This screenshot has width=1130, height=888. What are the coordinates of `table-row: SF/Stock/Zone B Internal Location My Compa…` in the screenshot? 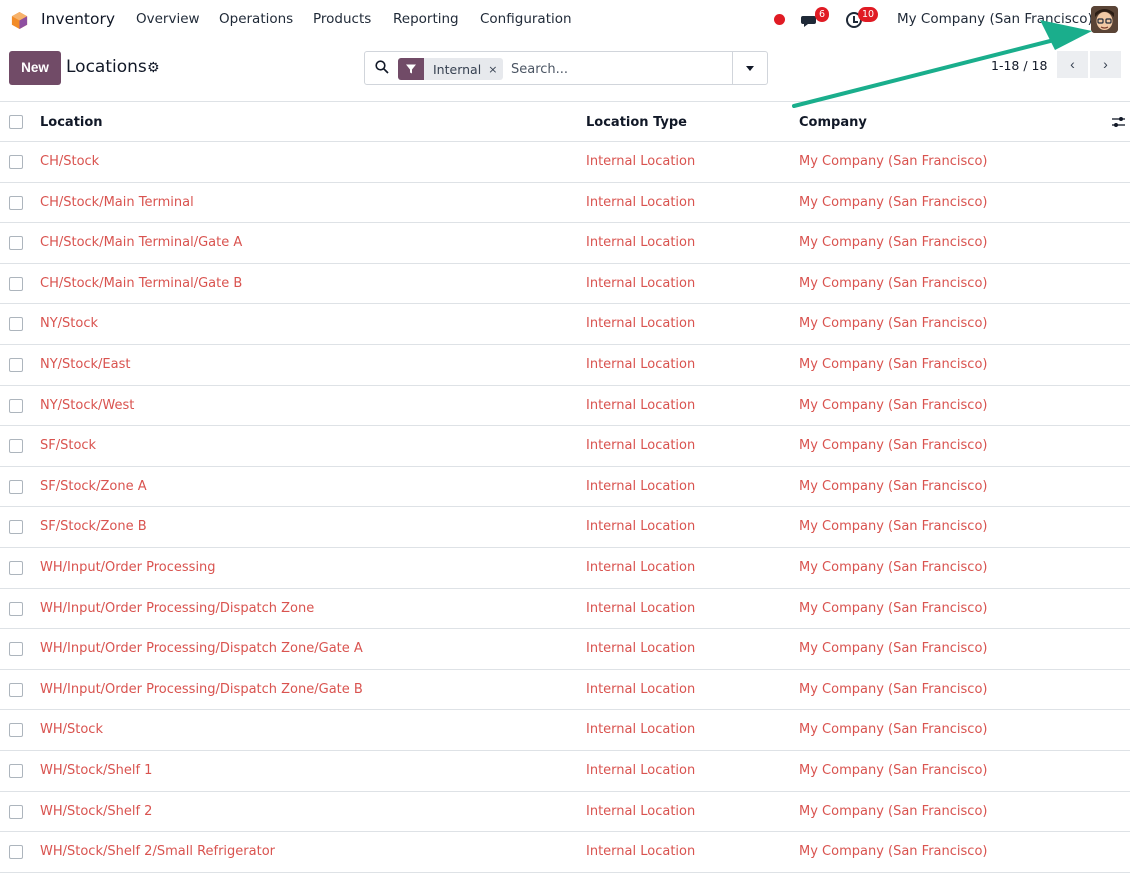 It's located at (565, 527).